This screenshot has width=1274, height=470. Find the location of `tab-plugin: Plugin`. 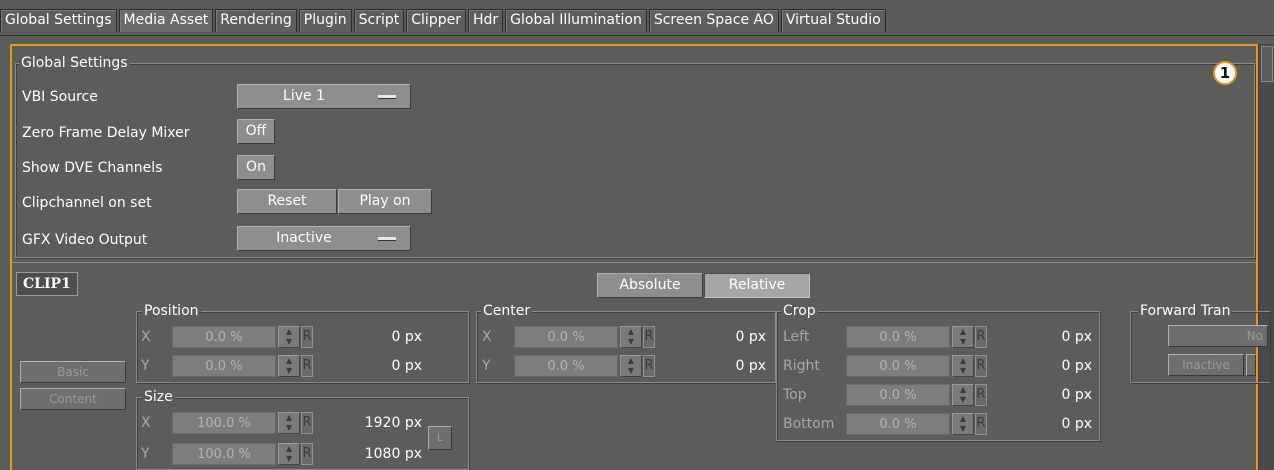

tab-plugin: Plugin is located at coordinates (325, 20).